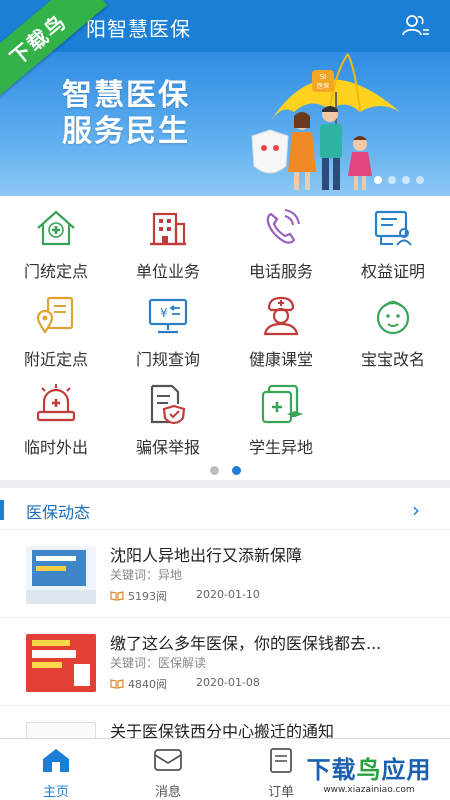  I want to click on service-label: 单位业务, so click(167, 271).